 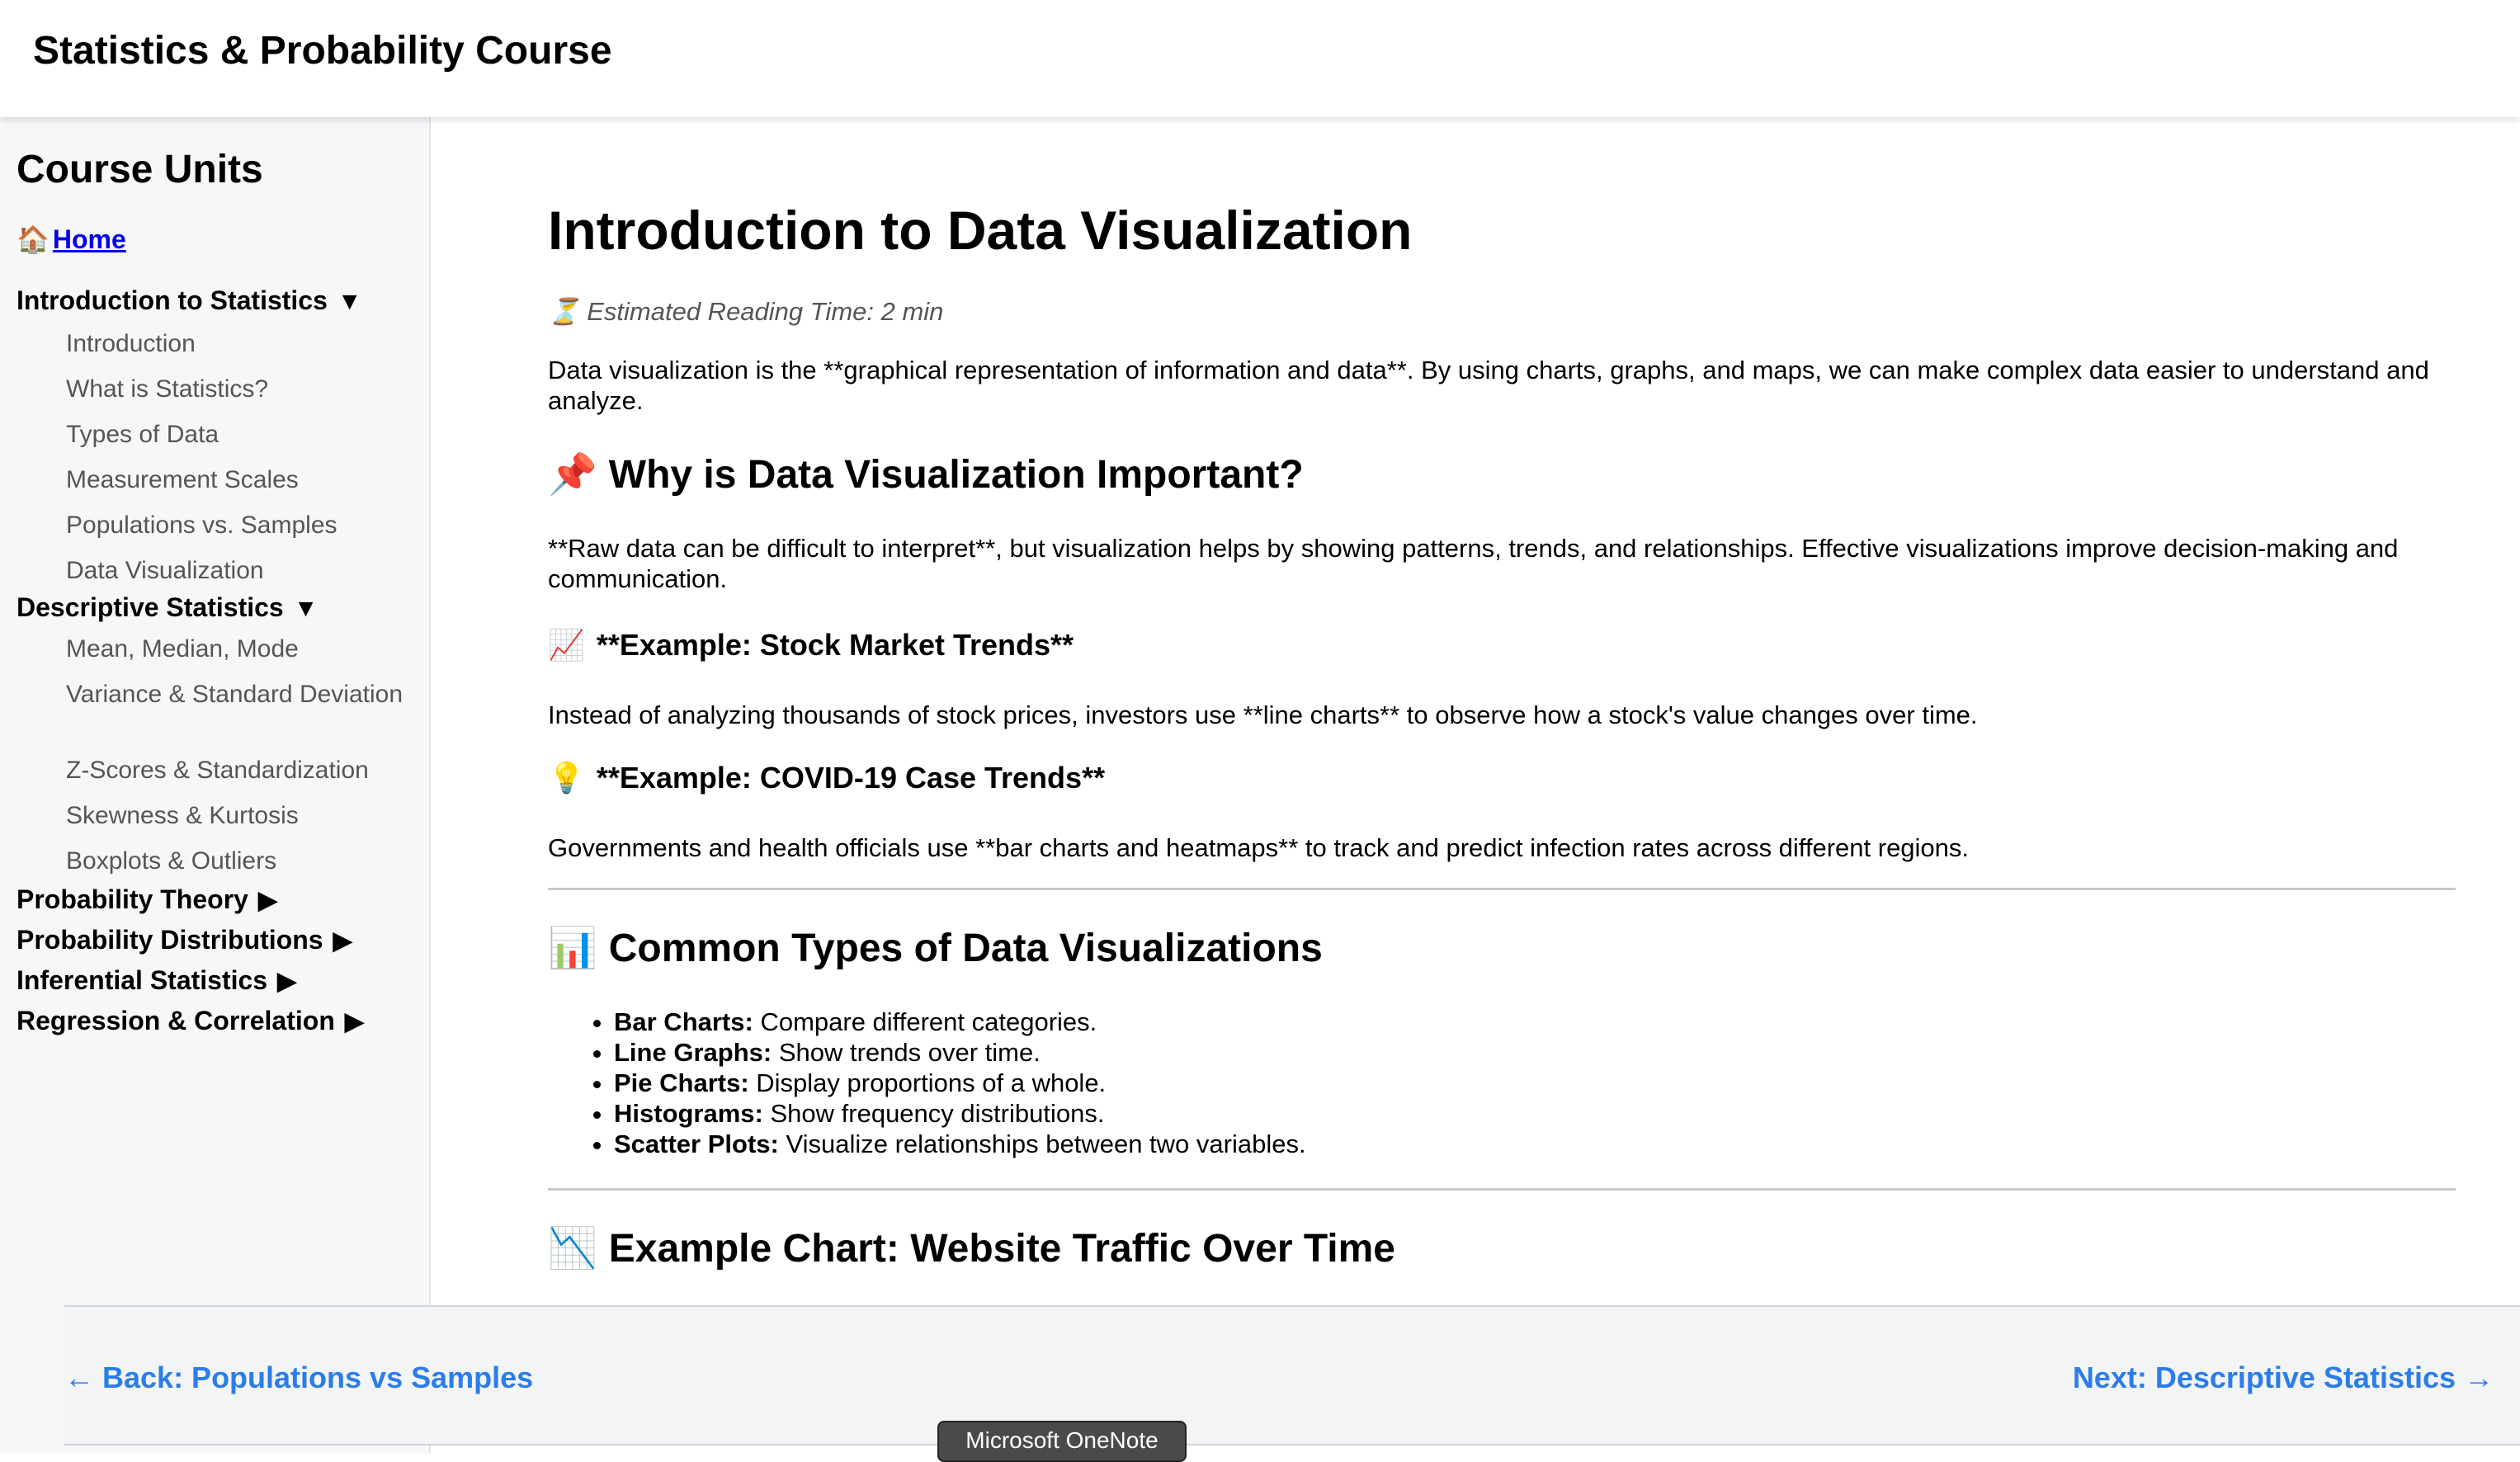 What do you see at coordinates (239, 389) in the screenshot?
I see `lesson-what-is-statistics: What is Statistics?` at bounding box center [239, 389].